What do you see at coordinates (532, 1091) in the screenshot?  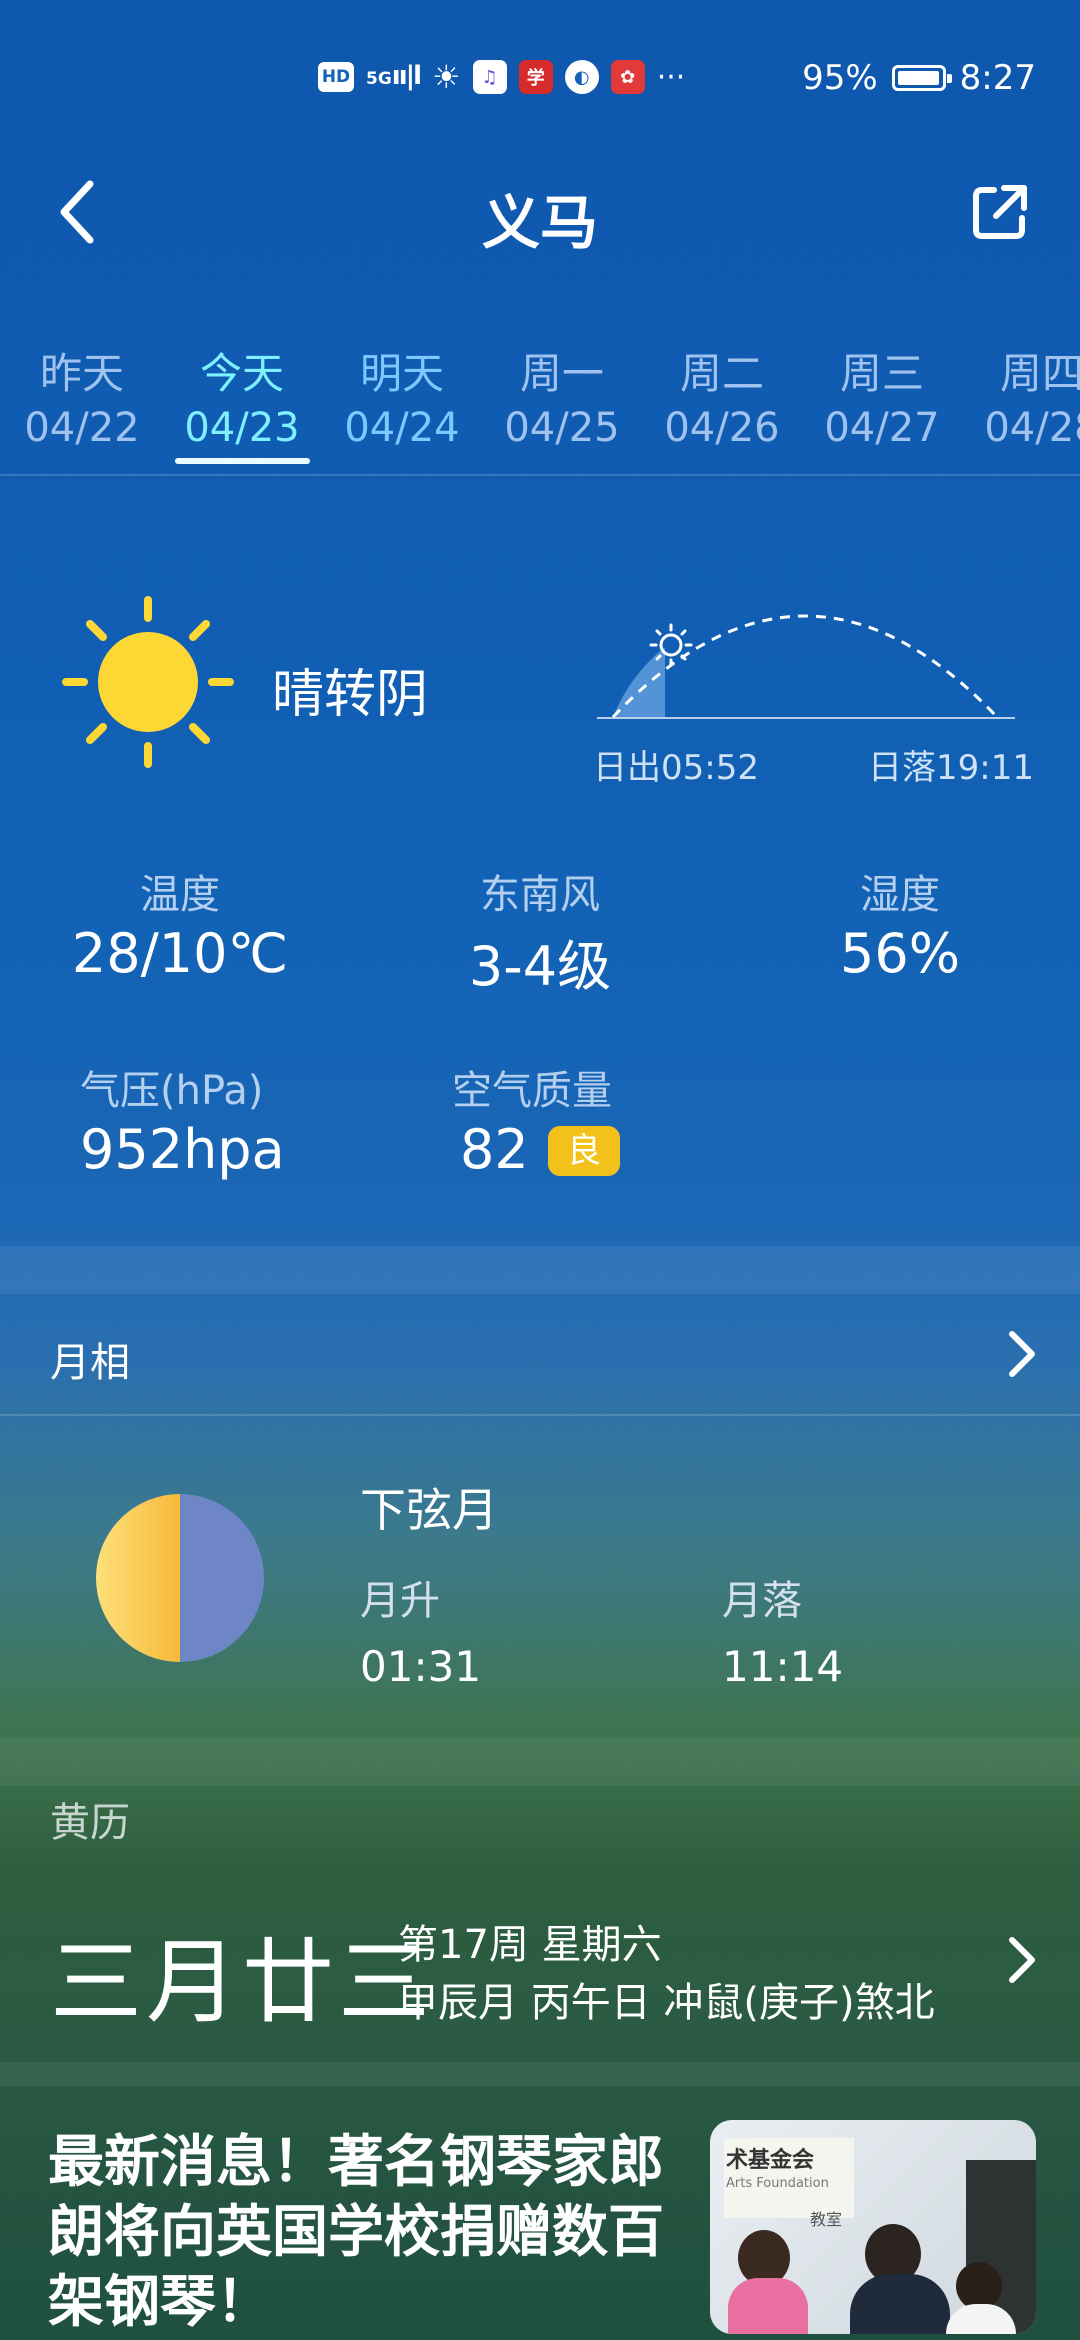 I see `air-quality-label: 空气质量` at bounding box center [532, 1091].